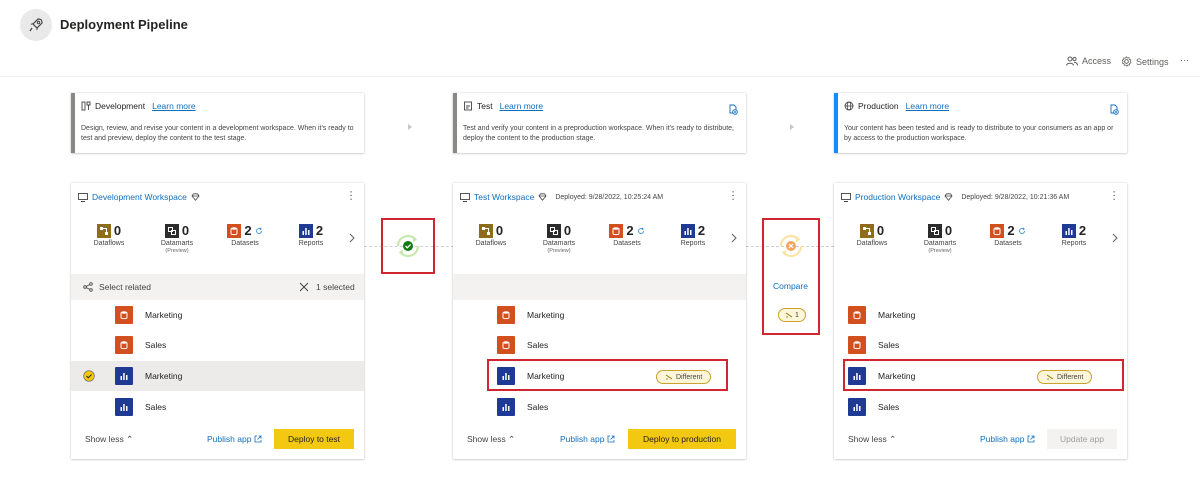 Image resolution: width=1200 pixels, height=479 pixels. I want to click on access-button: Access, so click(1088, 61).